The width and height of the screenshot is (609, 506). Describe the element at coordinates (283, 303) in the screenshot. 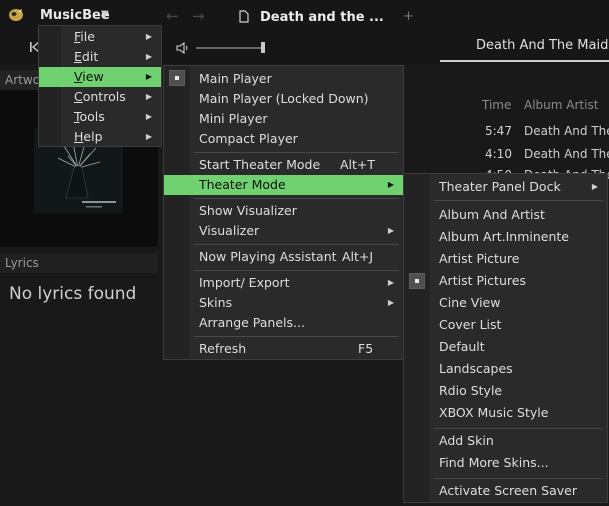

I see `menu-item-skins: Skins ▶` at that location.